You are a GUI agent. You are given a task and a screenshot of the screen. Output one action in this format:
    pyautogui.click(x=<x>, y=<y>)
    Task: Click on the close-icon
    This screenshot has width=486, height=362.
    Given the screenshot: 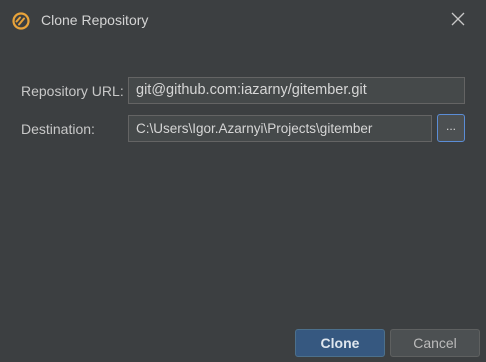 What is the action you would take?
    pyautogui.click(x=458, y=19)
    